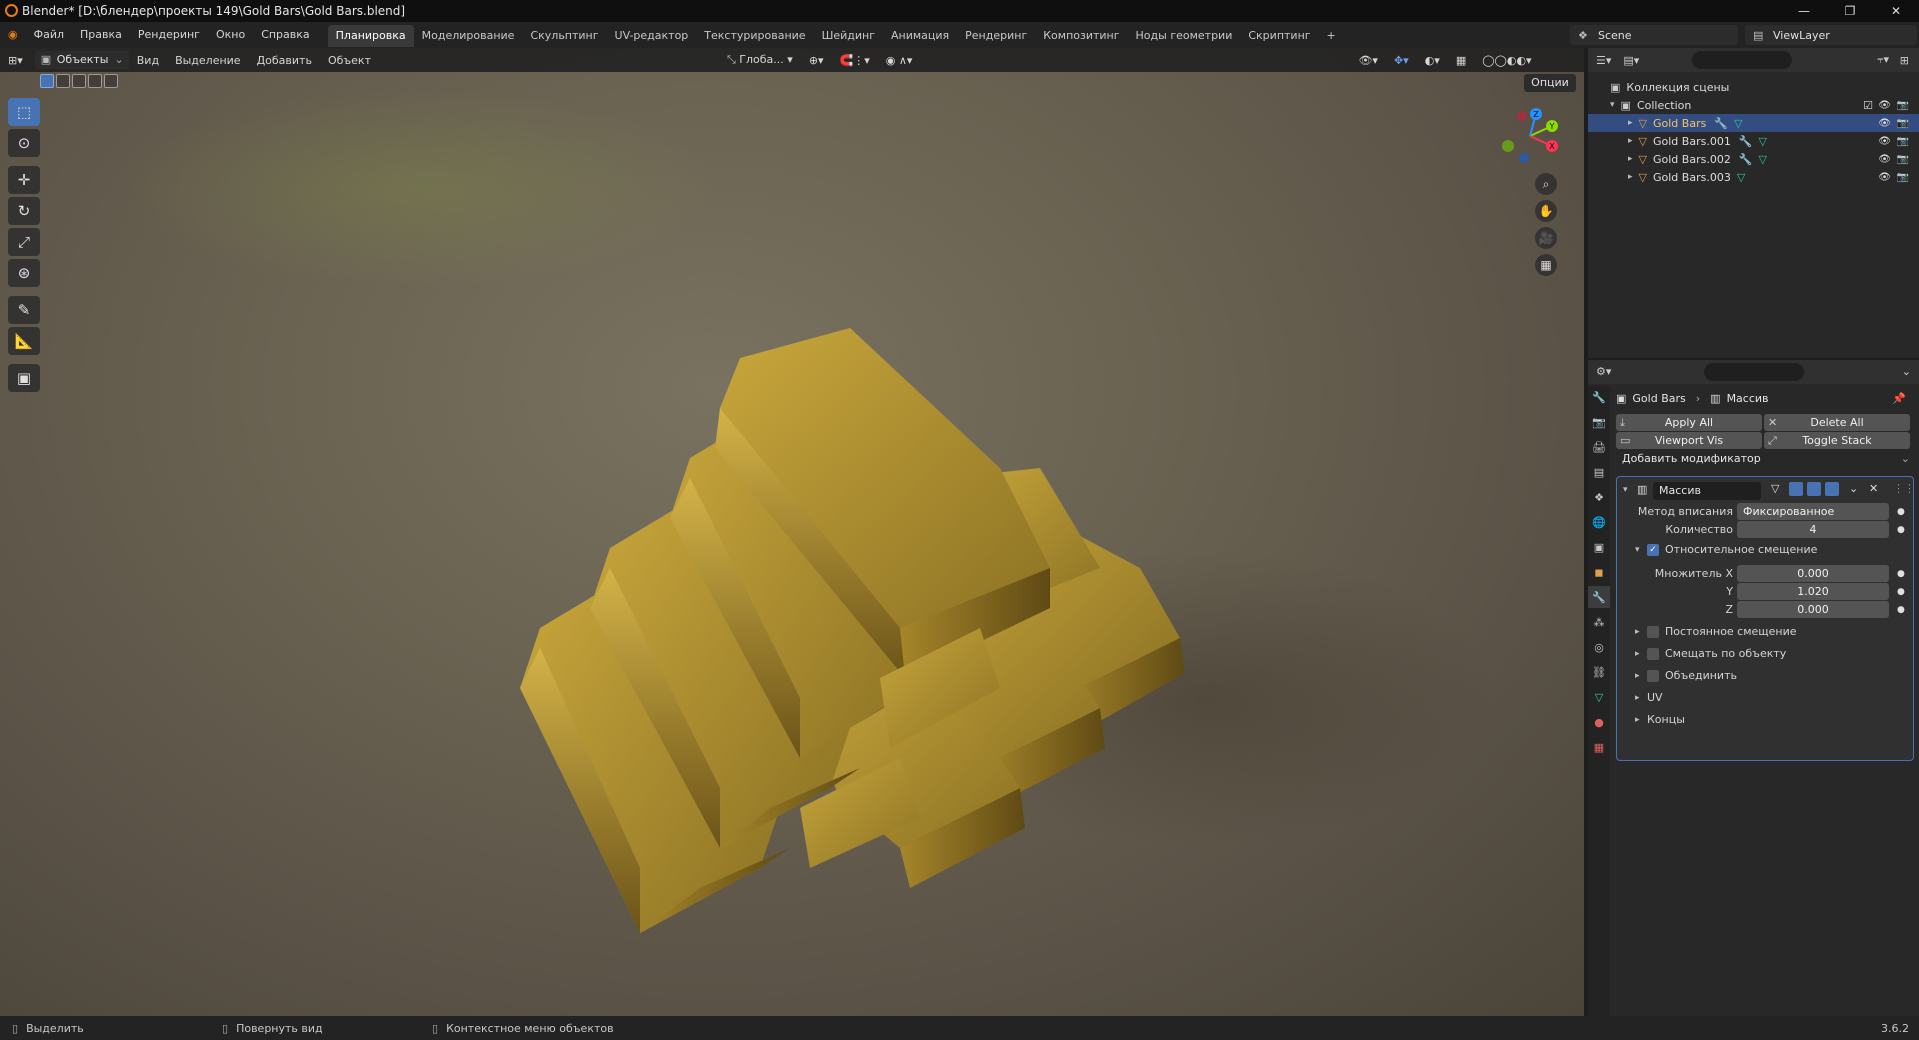 This screenshot has height=1040, width=1919. What do you see at coordinates (1753, 177) in the screenshot?
I see `outliner-item: ▸ ▽ Gold Bars.003 ▽ 👁 📷` at bounding box center [1753, 177].